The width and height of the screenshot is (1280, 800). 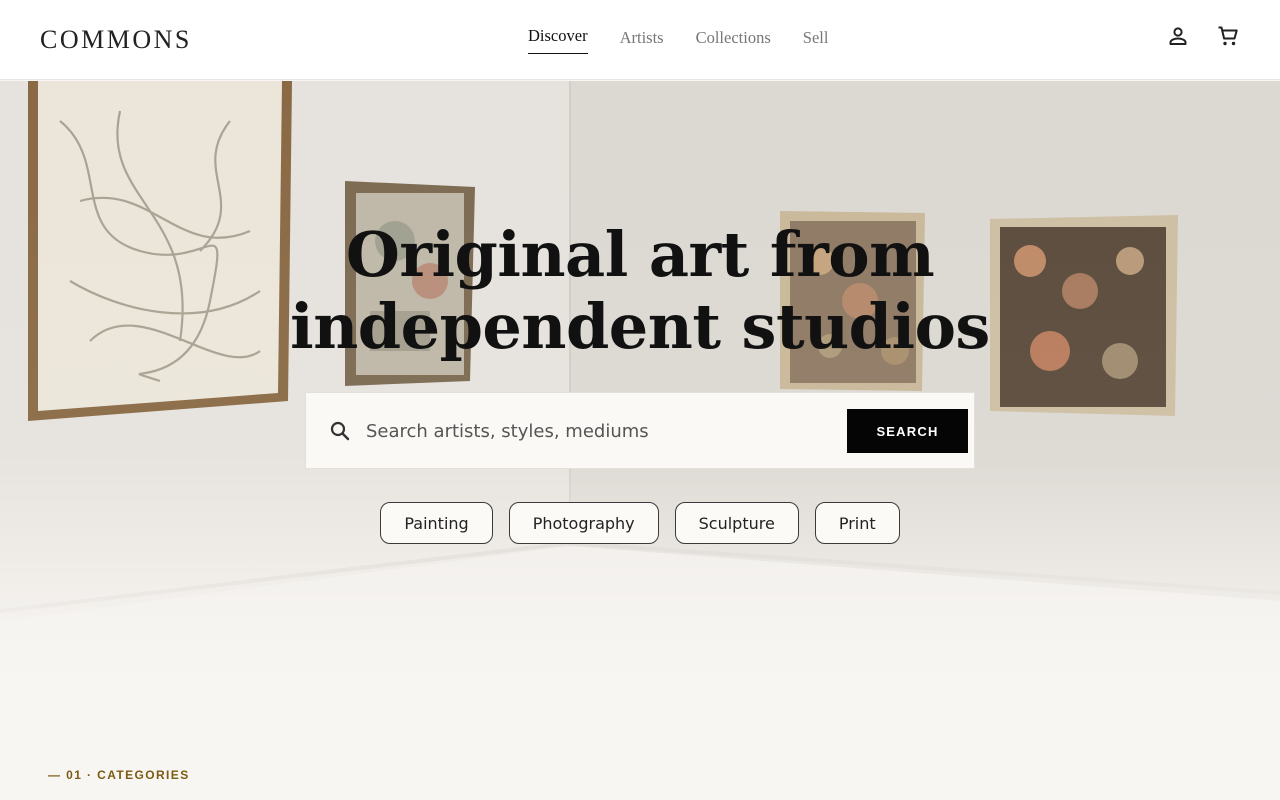 I want to click on chip-photography: Photography, so click(x=583, y=523).